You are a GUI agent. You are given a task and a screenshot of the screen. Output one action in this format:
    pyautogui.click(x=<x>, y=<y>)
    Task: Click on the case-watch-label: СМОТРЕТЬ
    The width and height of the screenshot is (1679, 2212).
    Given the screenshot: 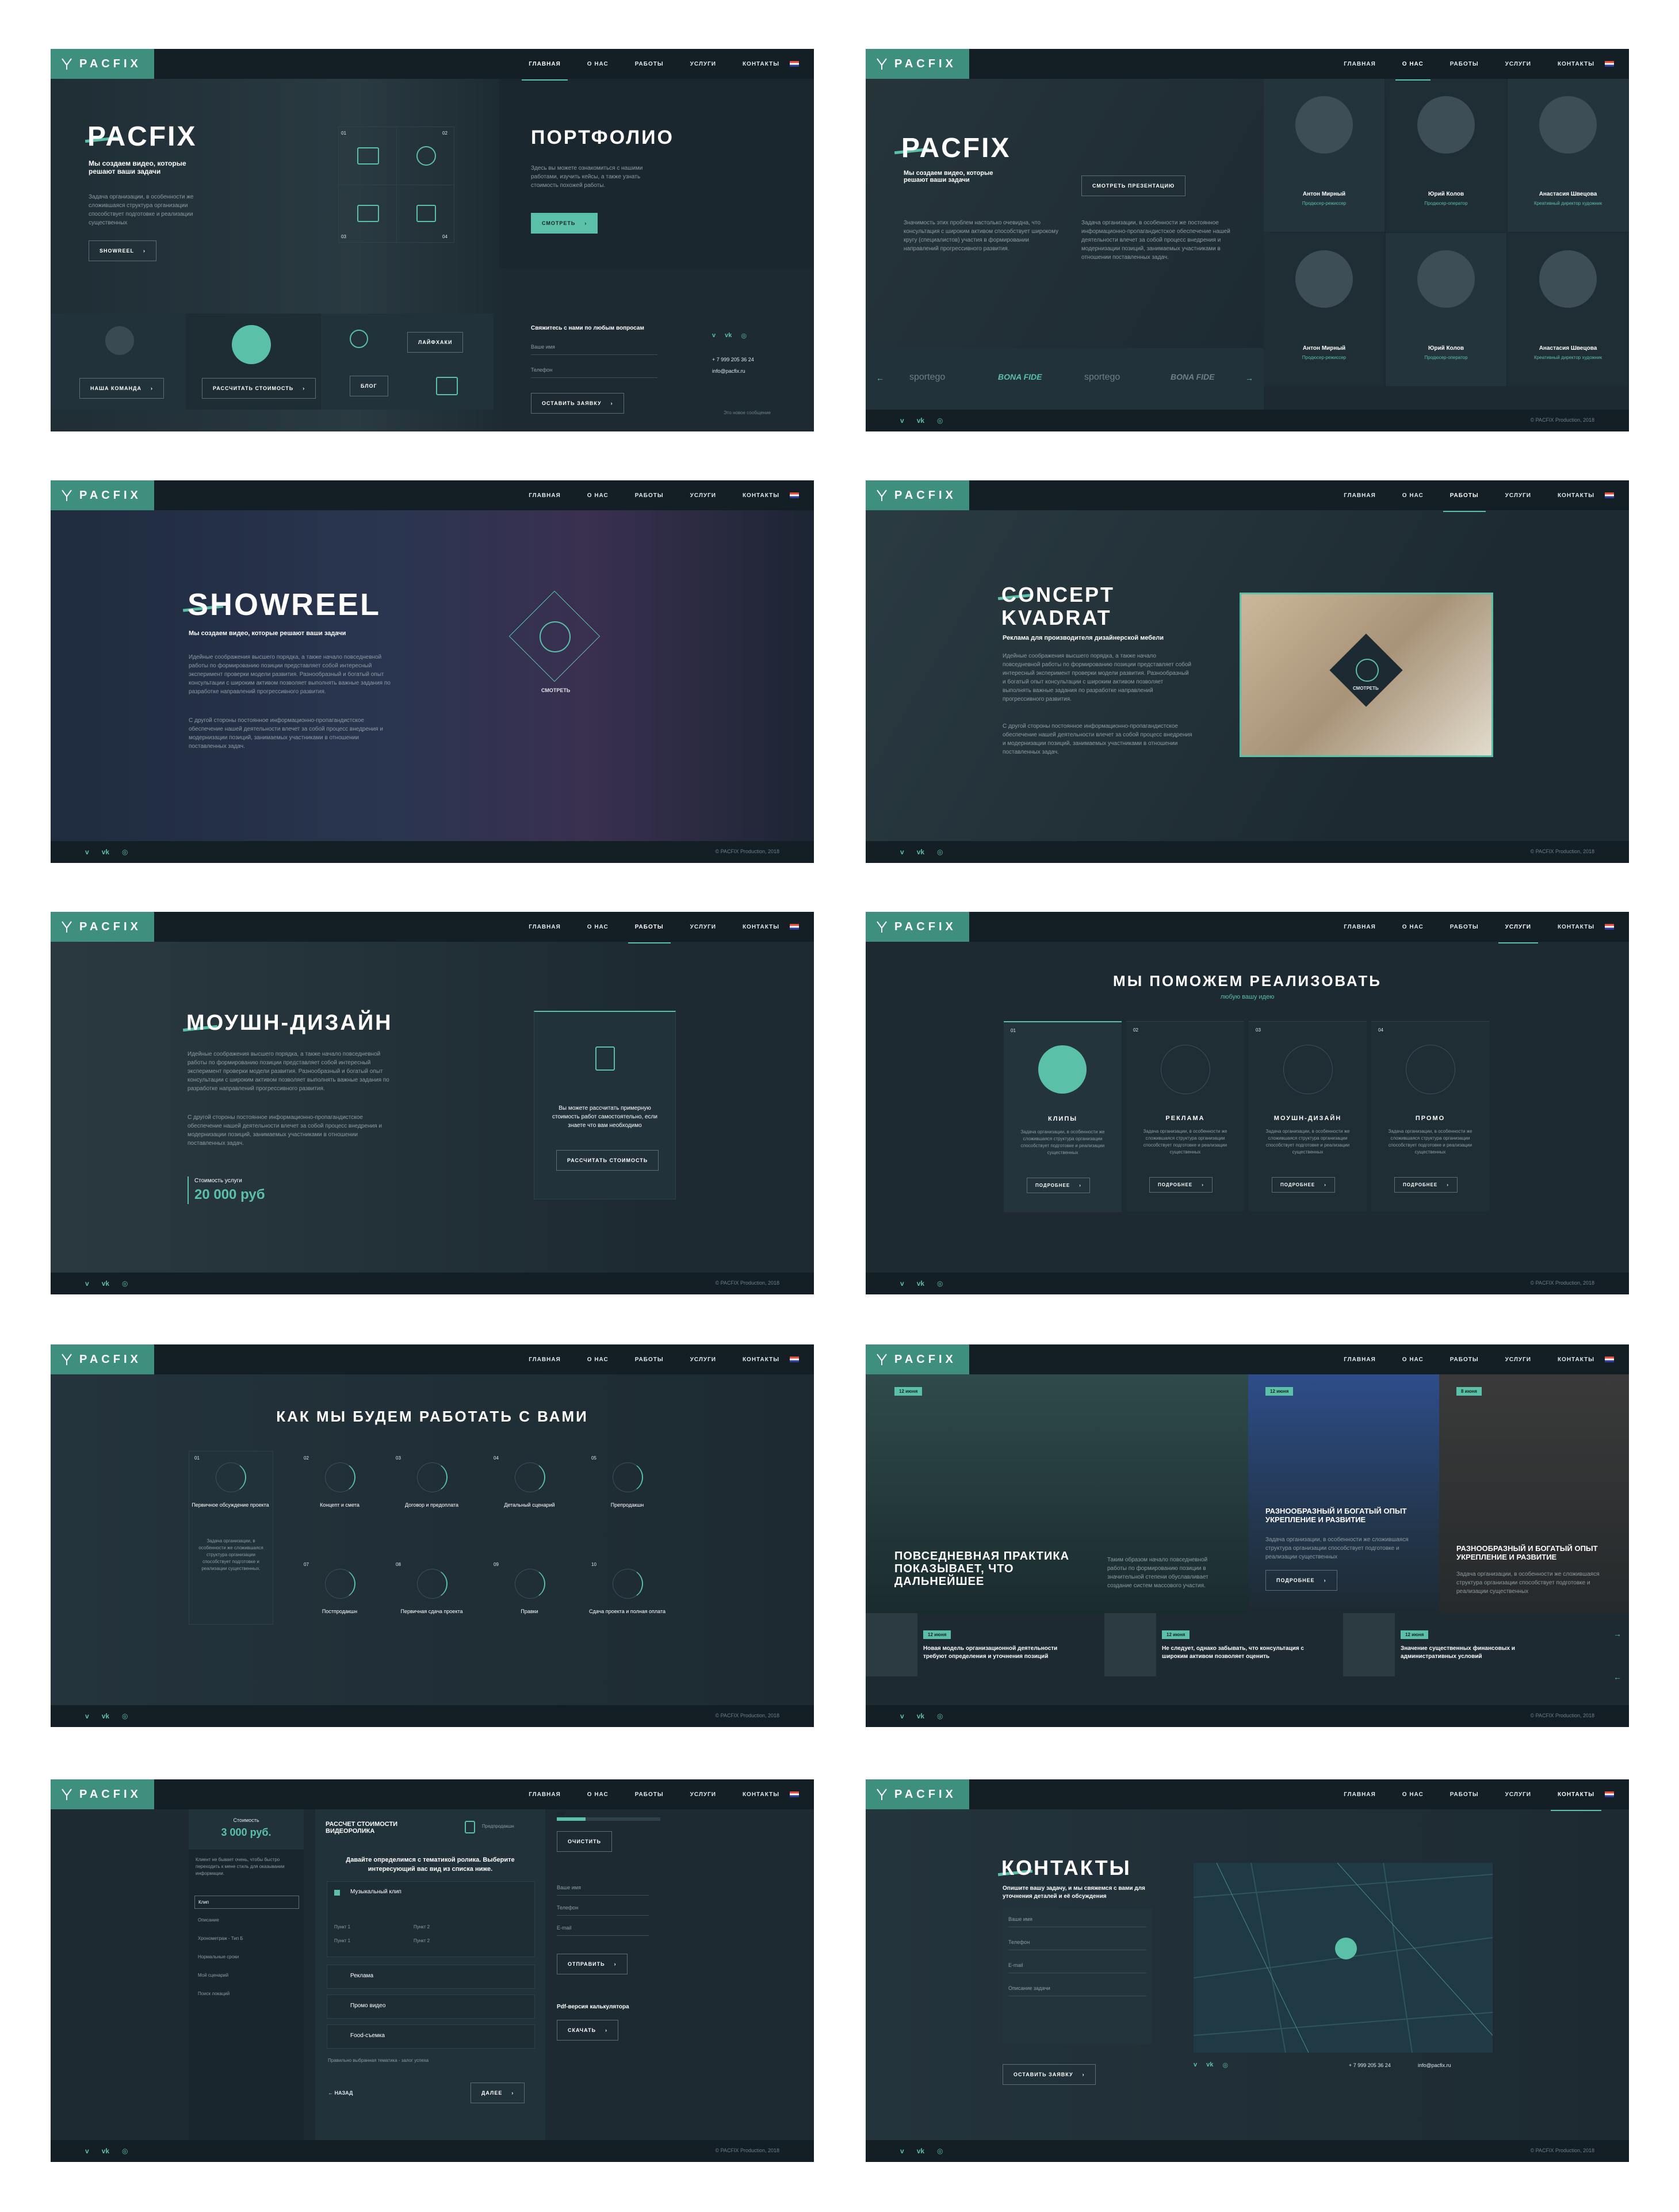 What is the action you would take?
    pyautogui.click(x=1366, y=688)
    